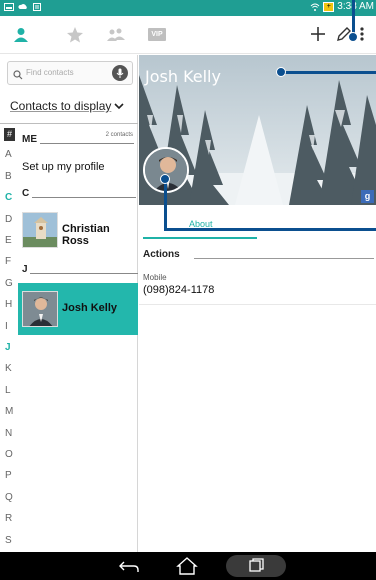 The height and width of the screenshot is (580, 376). I want to click on index-letter-j: J, so click(8, 347).